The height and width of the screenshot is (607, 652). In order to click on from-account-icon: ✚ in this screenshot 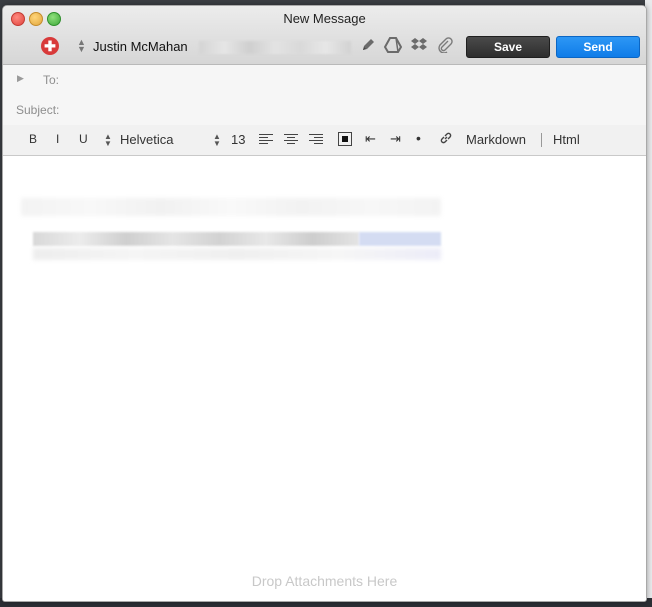, I will do `click(50, 46)`.